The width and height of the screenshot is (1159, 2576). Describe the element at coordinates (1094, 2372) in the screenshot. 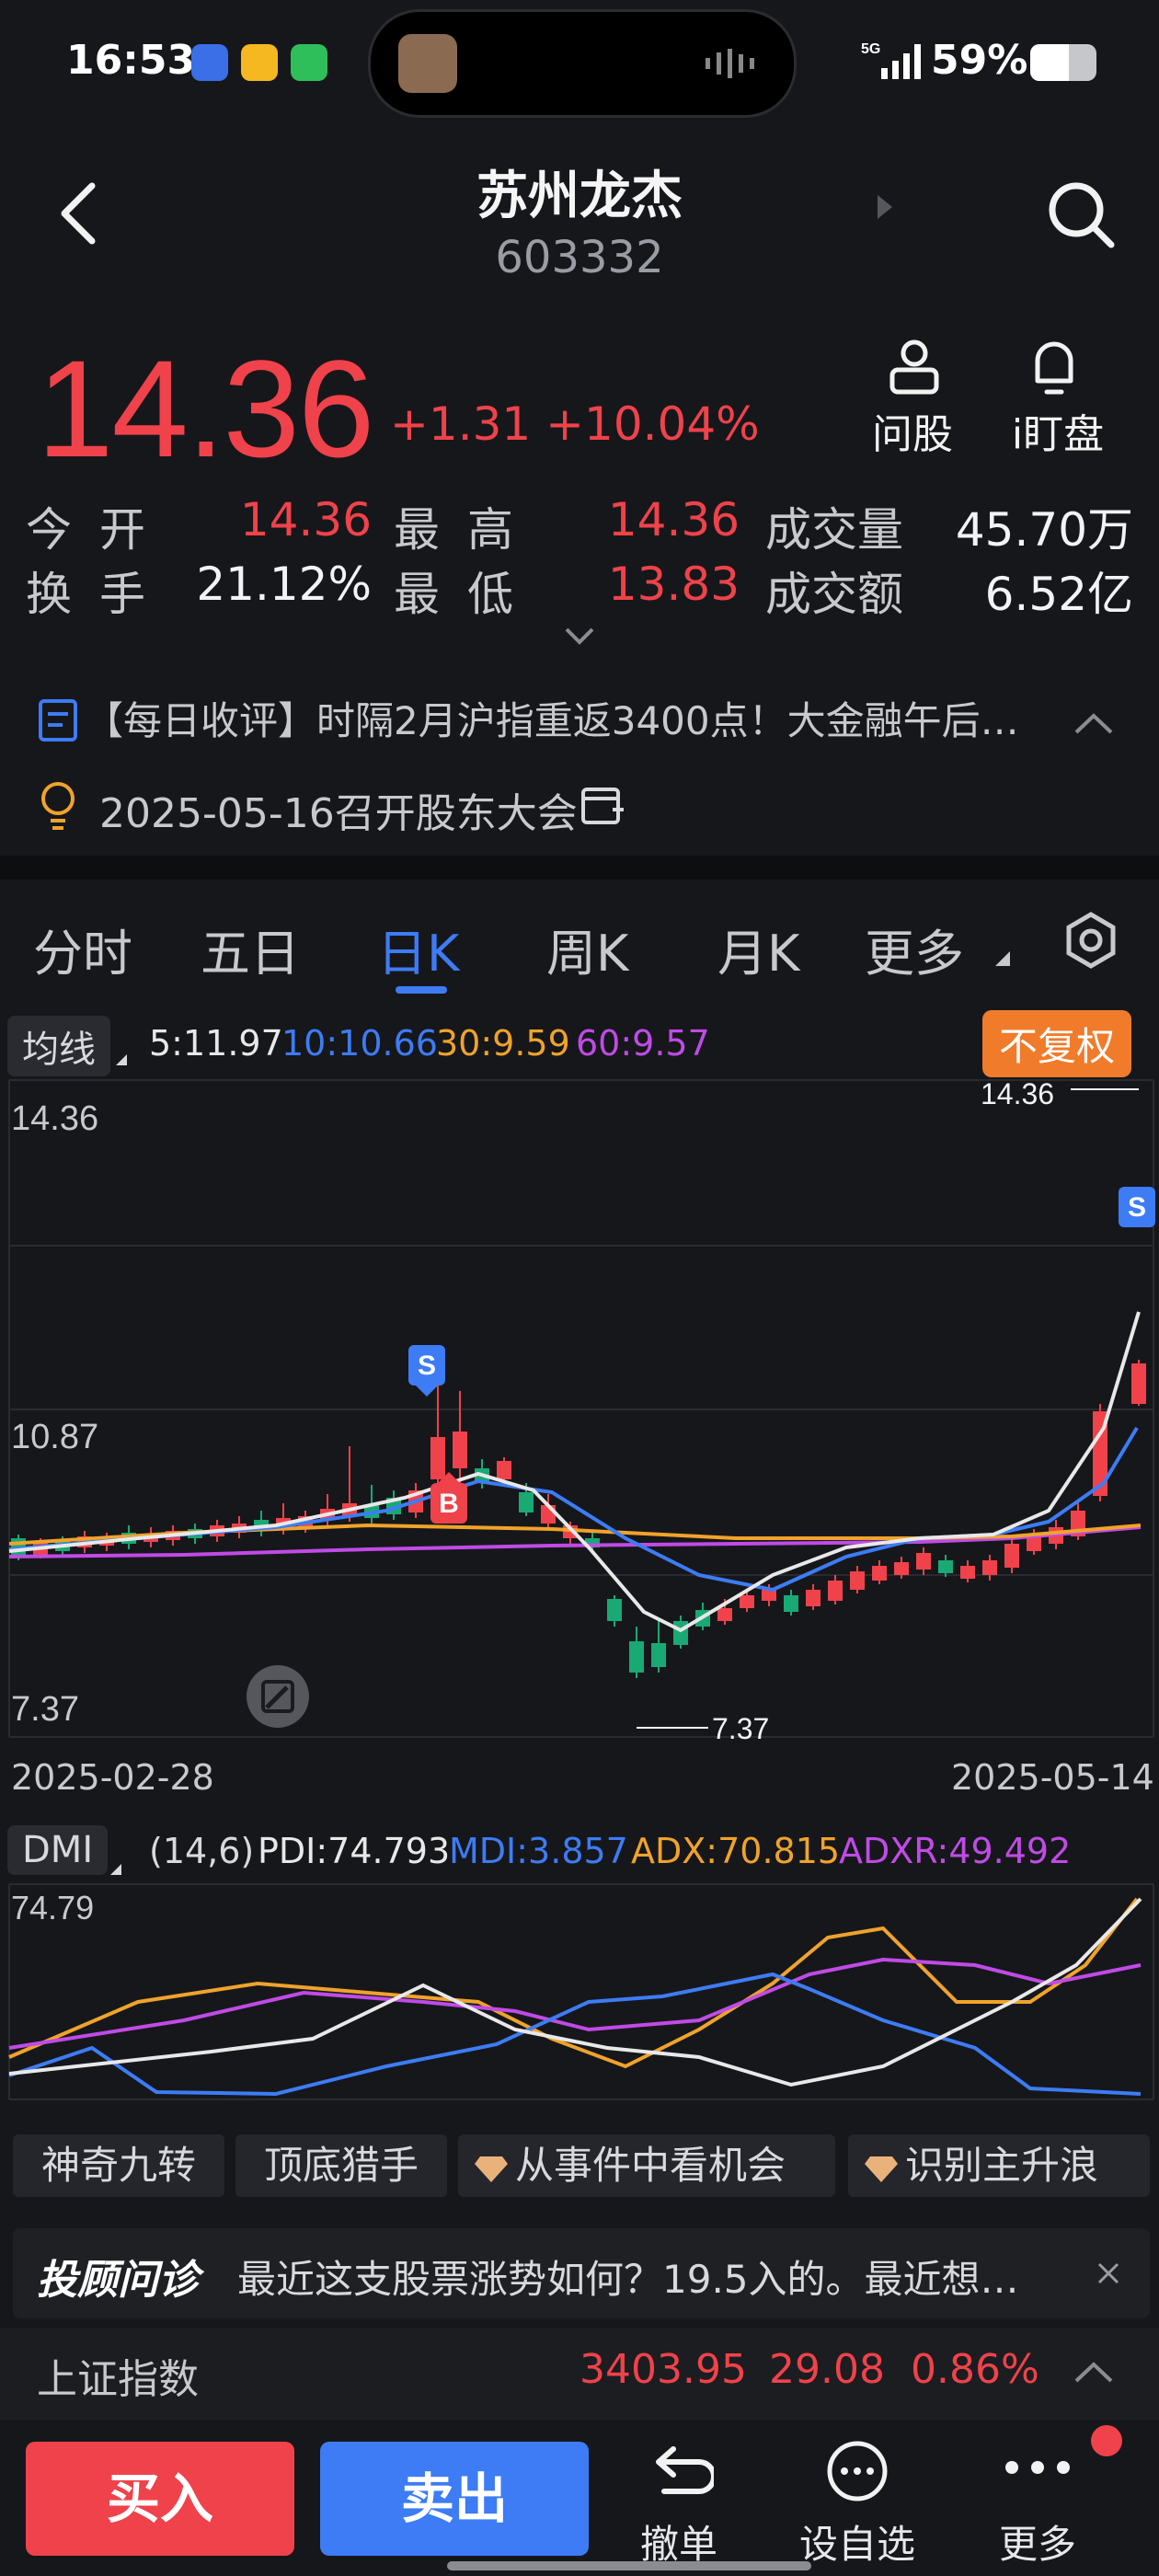

I see `expand-up-icon` at that location.